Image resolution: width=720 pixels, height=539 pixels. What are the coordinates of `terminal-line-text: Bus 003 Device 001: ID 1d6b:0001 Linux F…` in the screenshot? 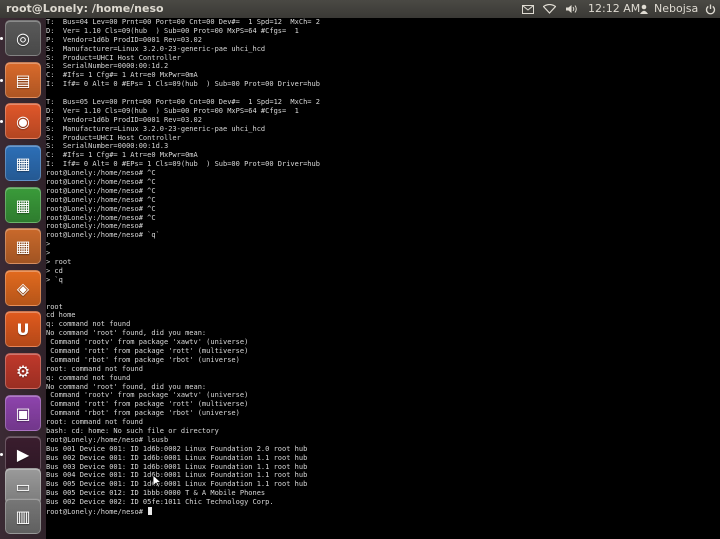 It's located at (177, 466).